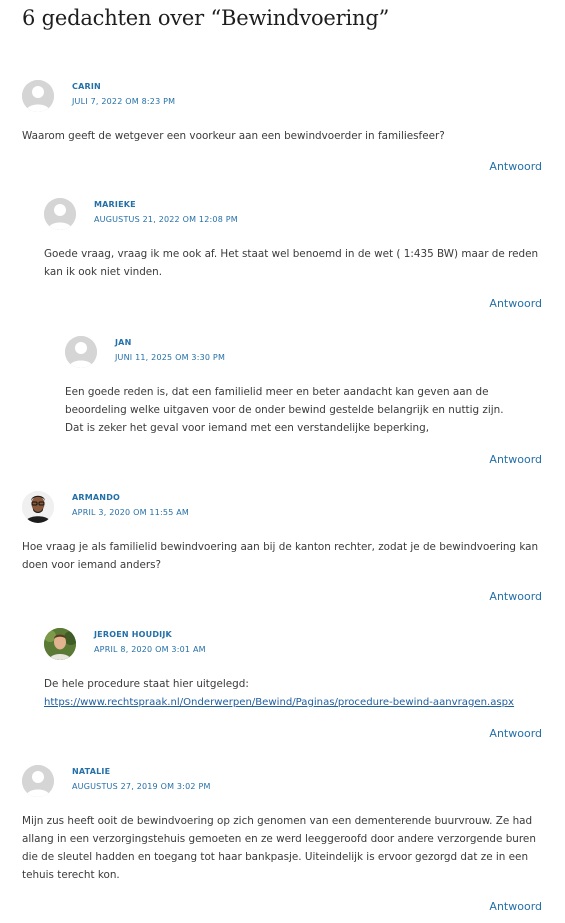  I want to click on comment-author: NATALIE, so click(91, 771).